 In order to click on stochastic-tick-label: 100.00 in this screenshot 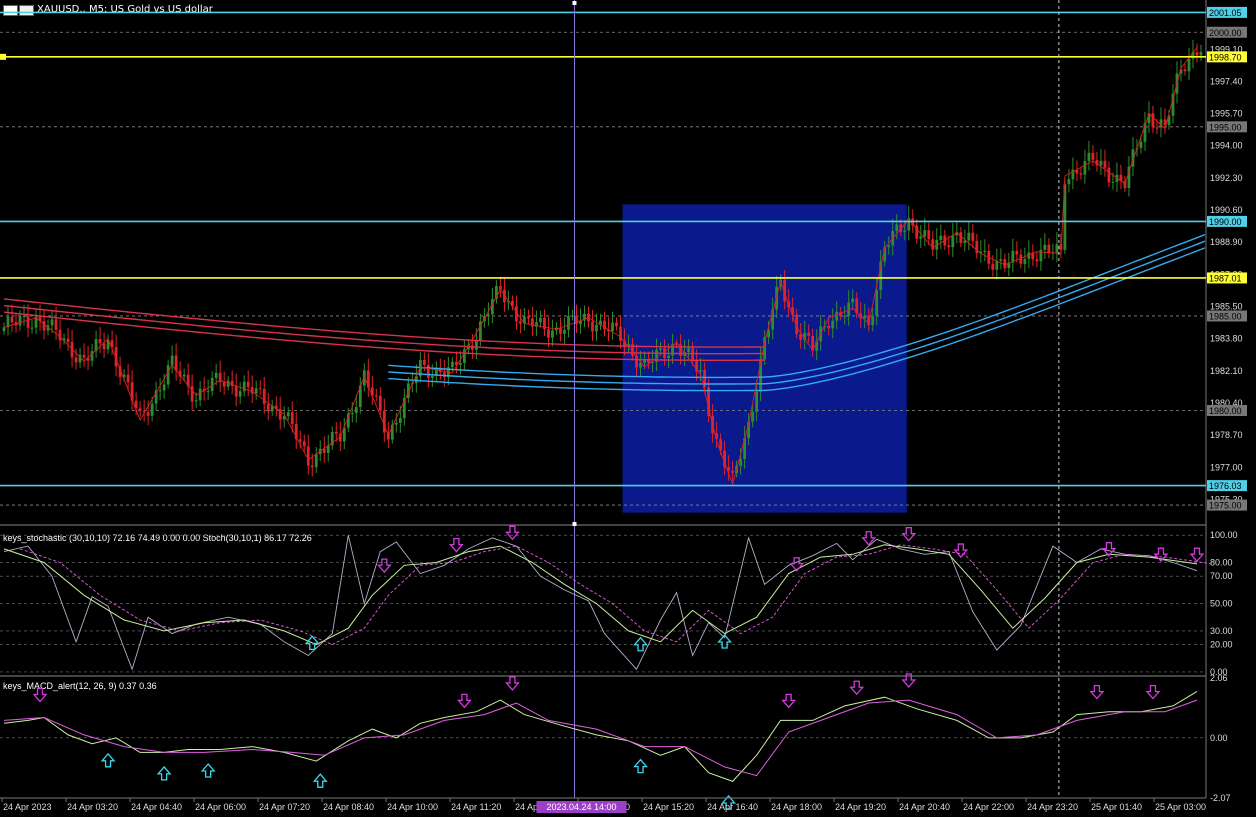, I will do `click(1224, 535)`.